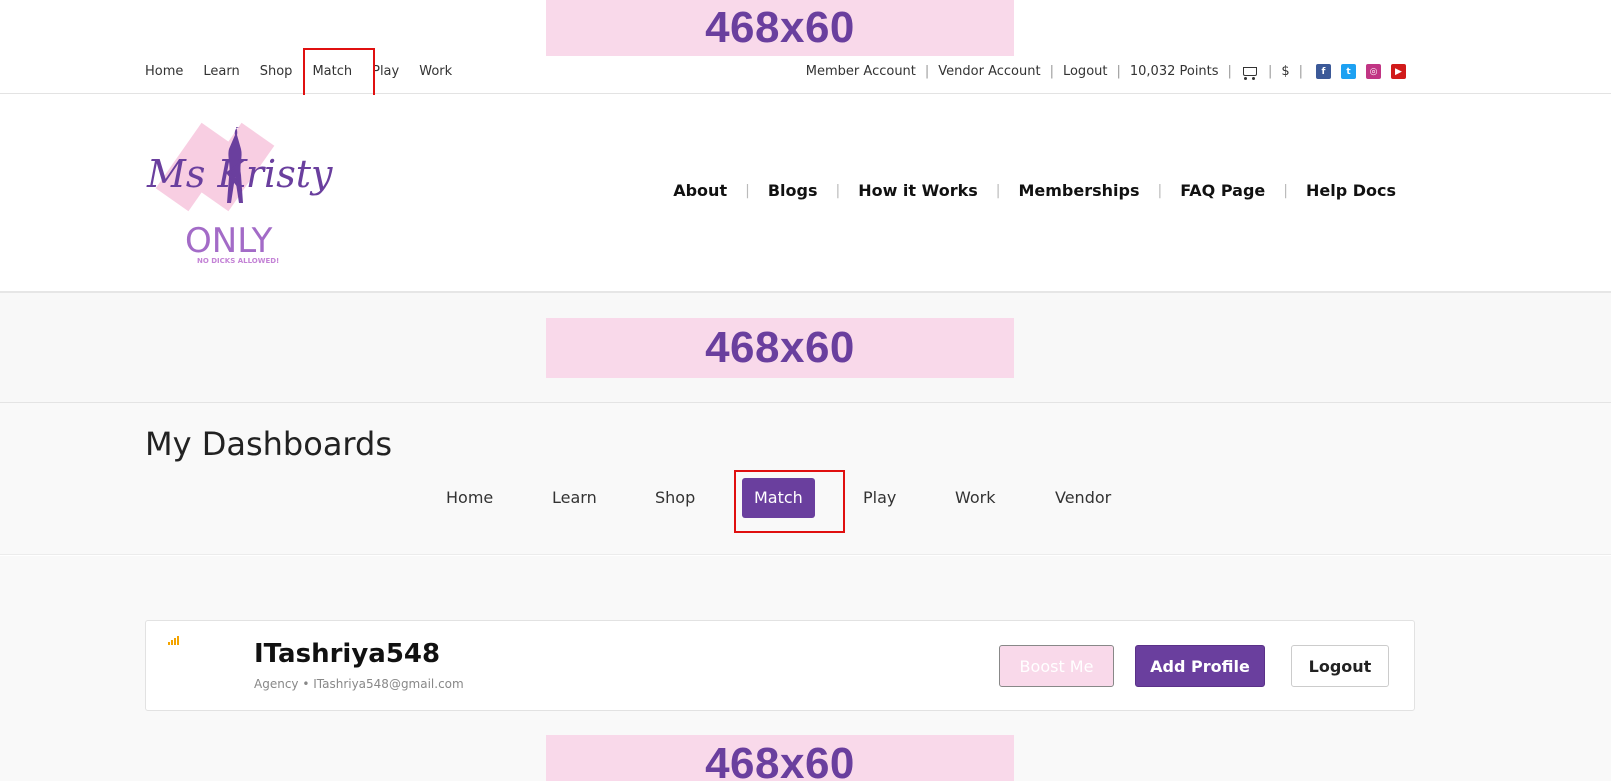  I want to click on boost-me-button: Boost Me, so click(1056, 666).